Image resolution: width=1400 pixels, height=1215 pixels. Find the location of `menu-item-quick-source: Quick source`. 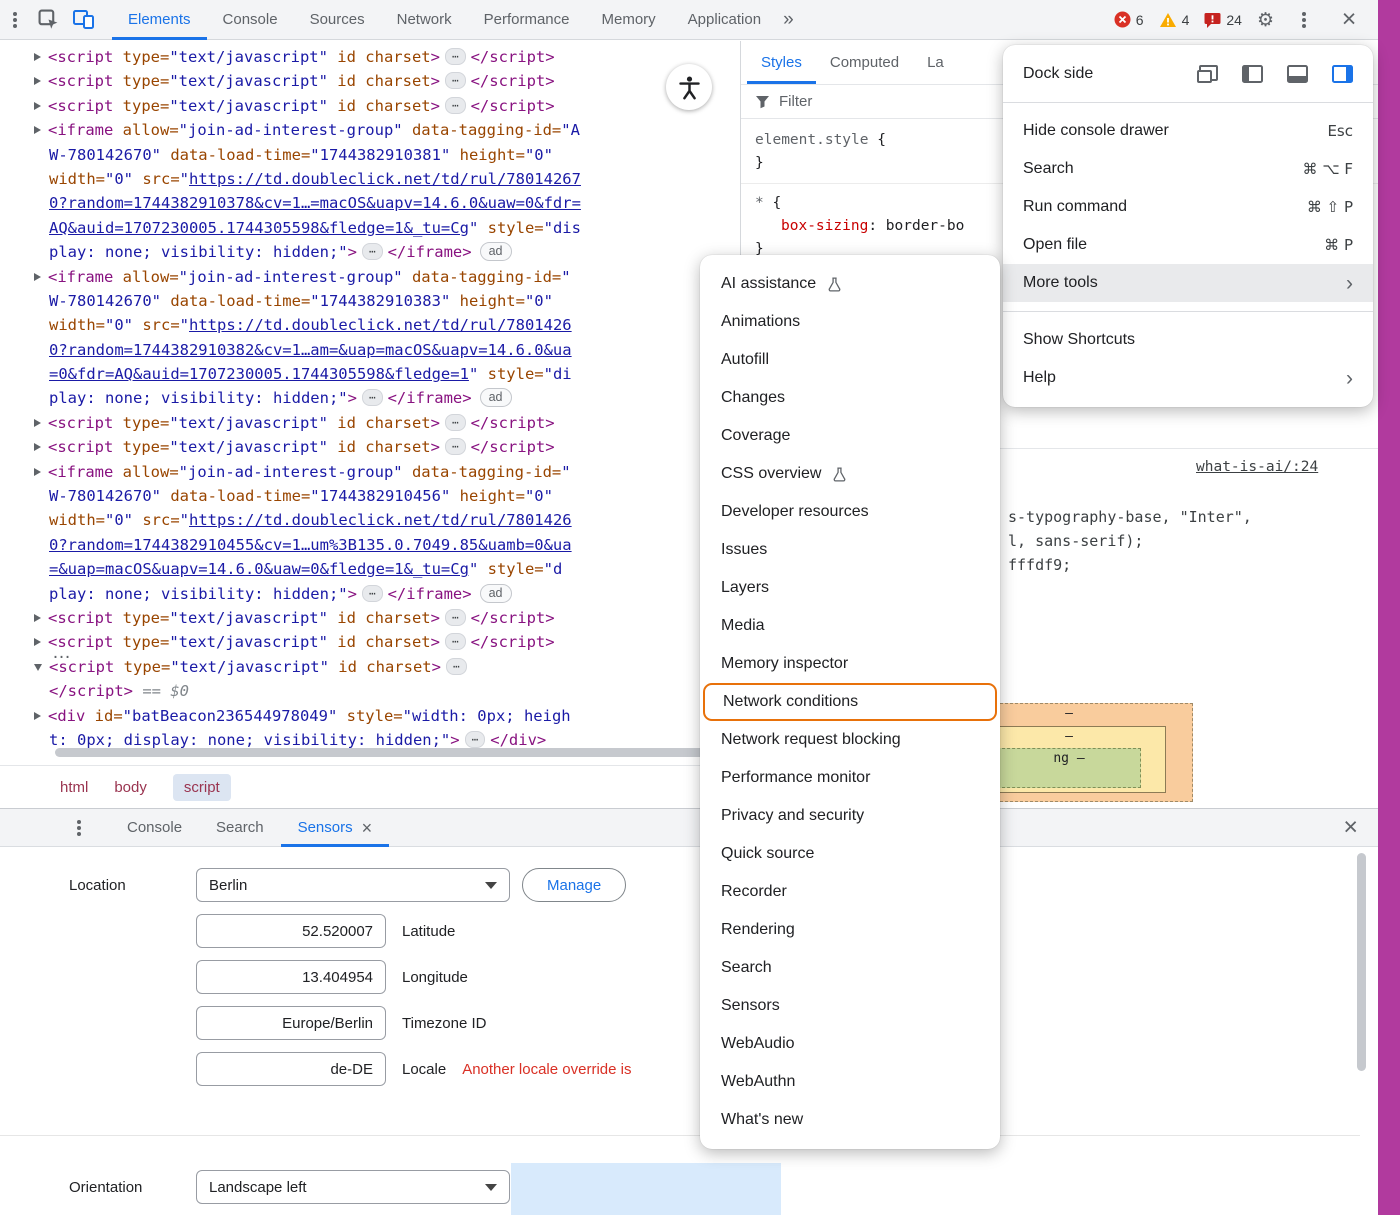

menu-item-quick-source: Quick source is located at coordinates (850, 854).